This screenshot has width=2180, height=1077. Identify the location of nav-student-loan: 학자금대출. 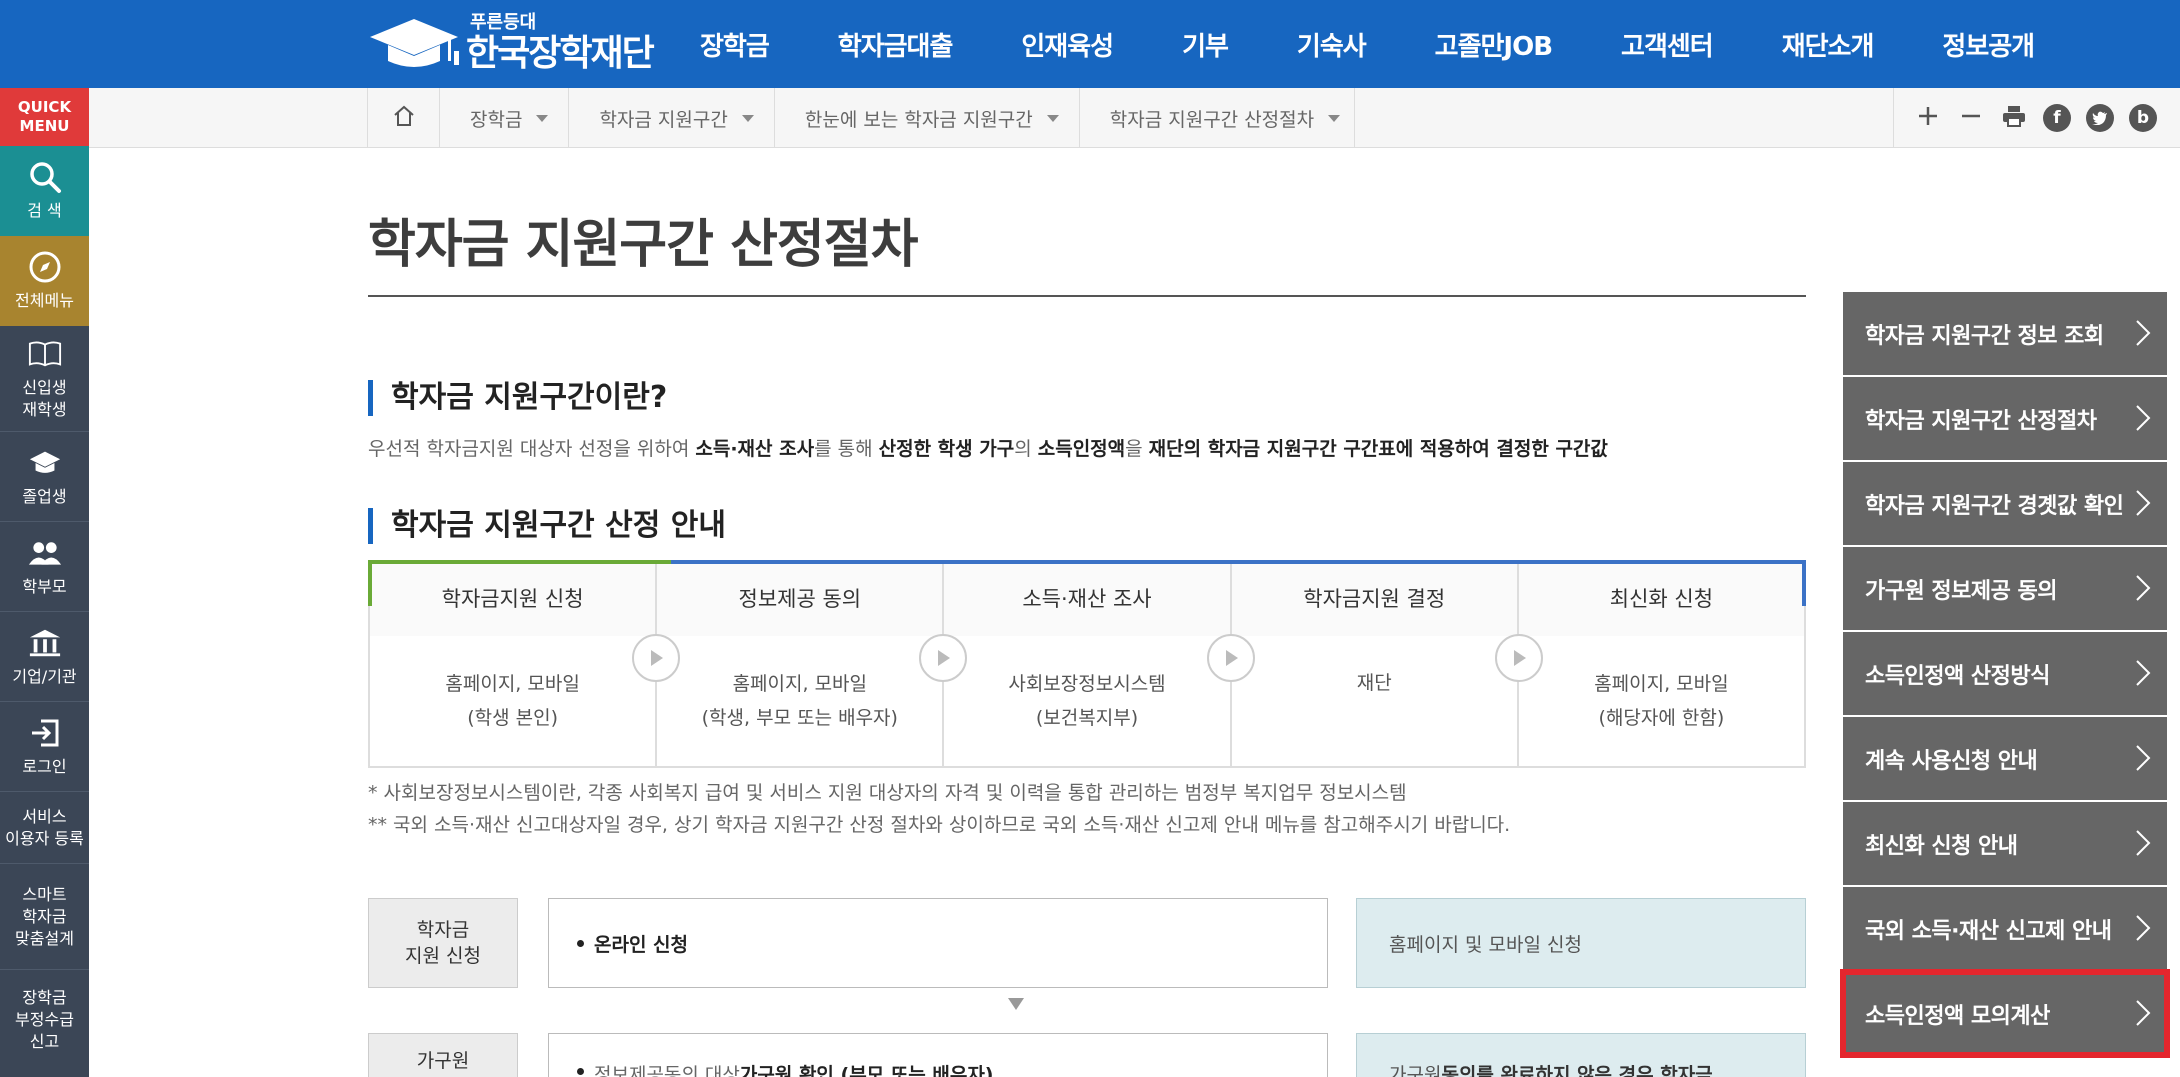
(896, 44).